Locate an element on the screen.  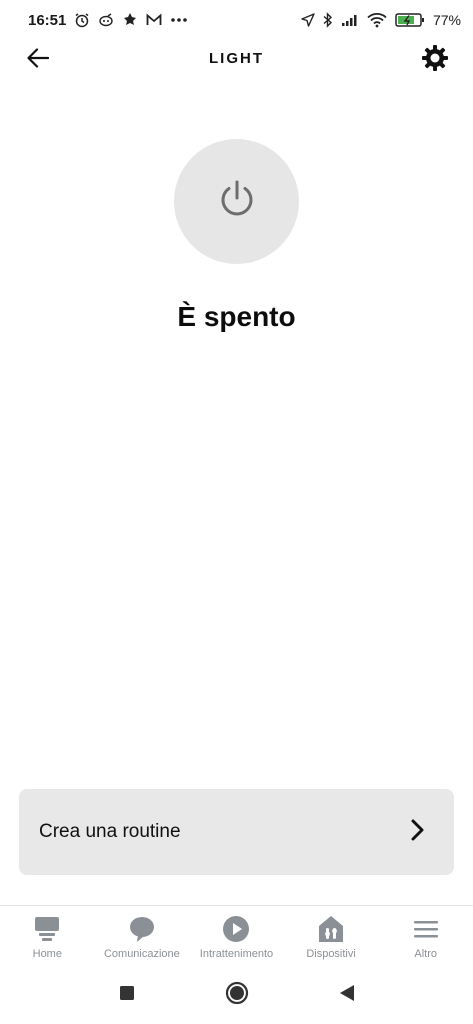
nav-item-dispositivi: Dispositivi is located at coordinates (331, 936).